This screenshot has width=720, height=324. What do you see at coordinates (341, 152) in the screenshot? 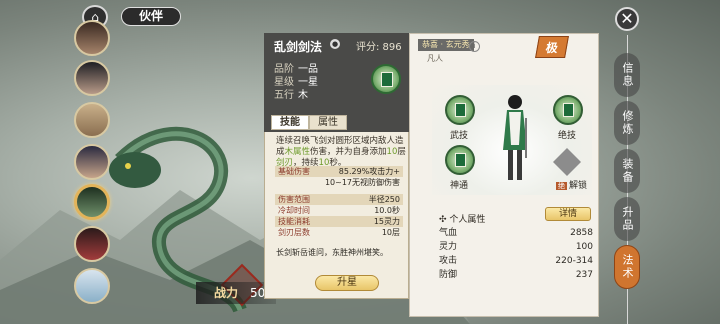
I see `skill-description: 连续召唤飞剑对圆形区域内敌人造成木属性伤害，并为自身添加10层剑刃，持续10秒。` at bounding box center [341, 152].